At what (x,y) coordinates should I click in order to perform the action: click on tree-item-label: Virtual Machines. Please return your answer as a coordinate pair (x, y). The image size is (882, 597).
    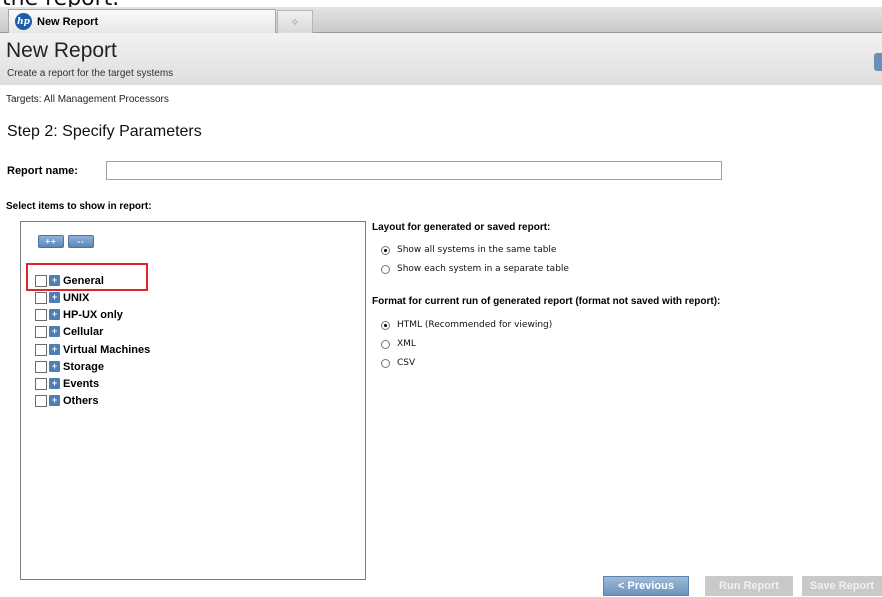
    Looking at the image, I should click on (107, 349).